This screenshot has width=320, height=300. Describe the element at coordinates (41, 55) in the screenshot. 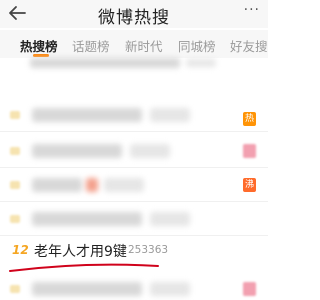

I see `active-tab-indicator` at that location.